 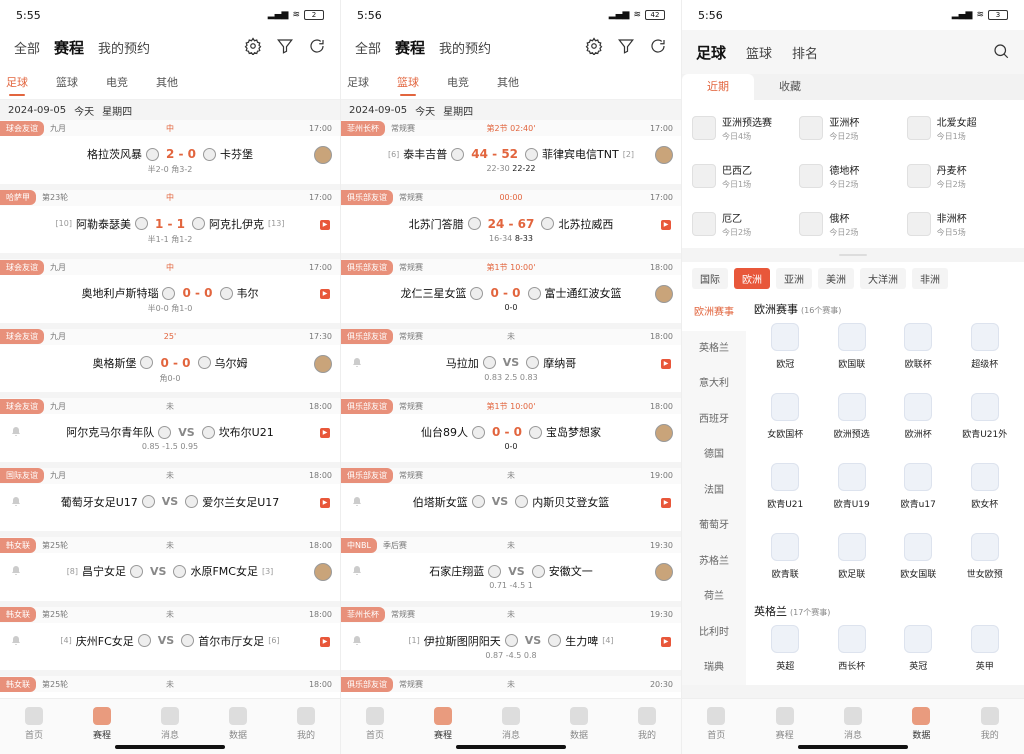 What do you see at coordinates (170, 641) in the screenshot?
I see `match-card: 韩女联 第25轮 未 18:00 [4] 庆州FC女足 VS 首尔市厅女足 [6] ▶` at bounding box center [170, 641].